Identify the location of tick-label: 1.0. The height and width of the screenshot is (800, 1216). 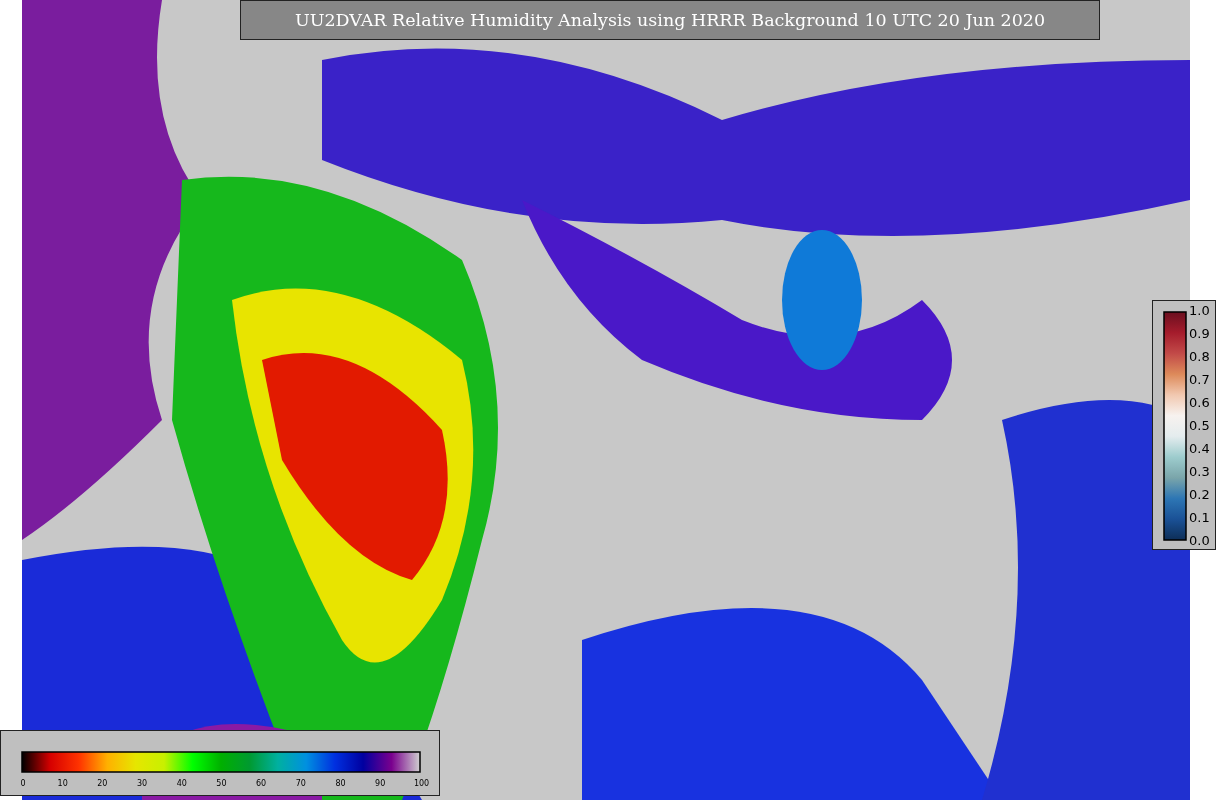
(1199, 311).